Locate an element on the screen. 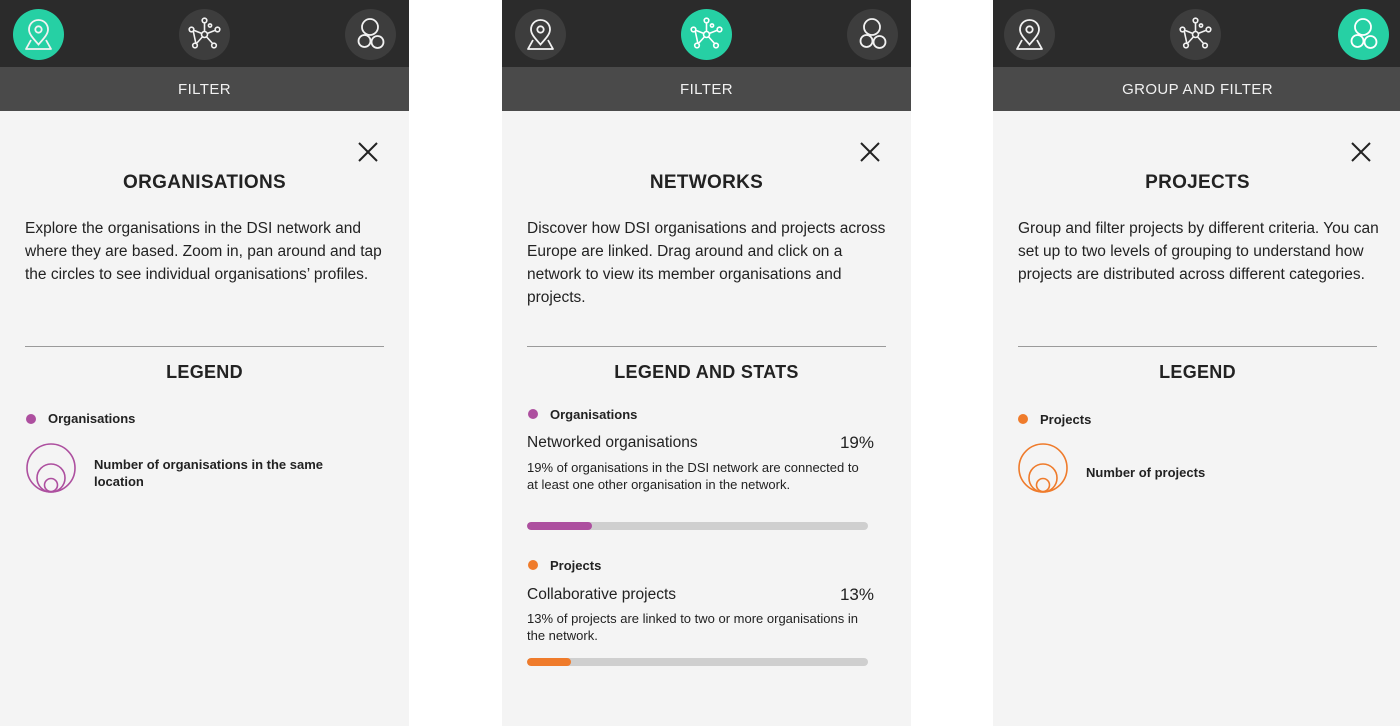 Image resolution: width=1400 pixels, height=726 pixels. page-title: NETWORKS is located at coordinates (706, 182).